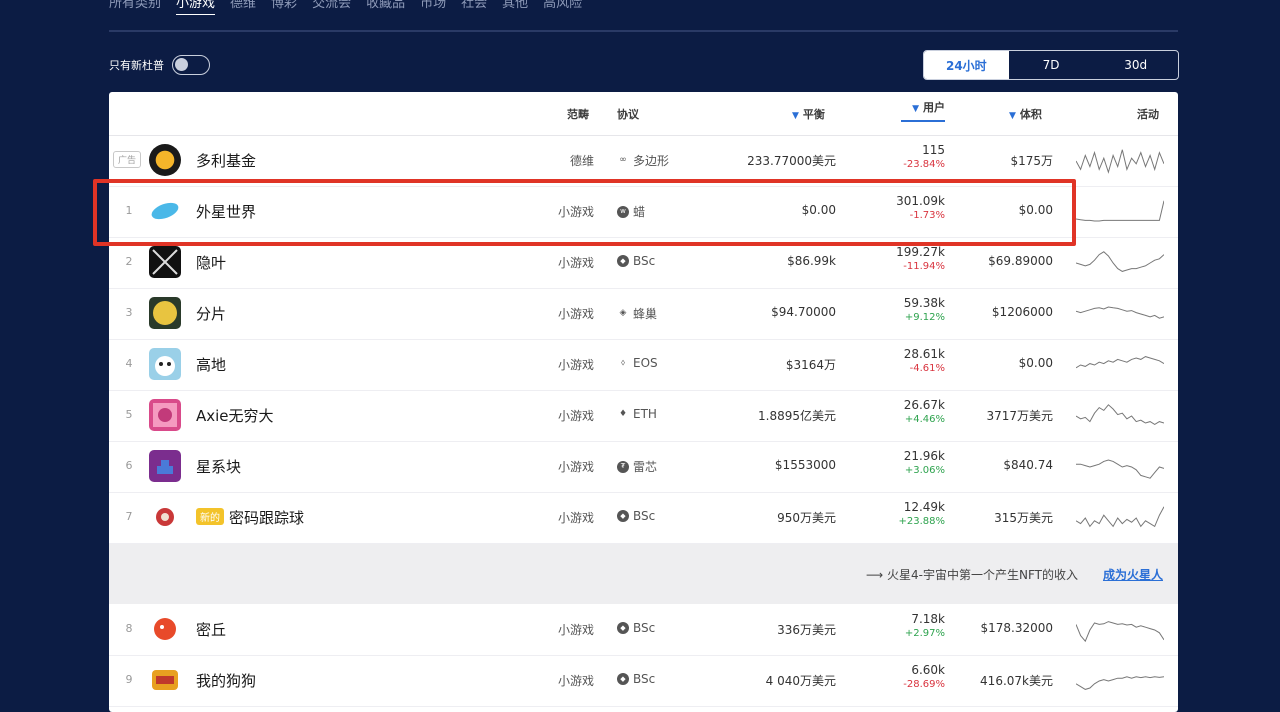  What do you see at coordinates (331, 7) in the screenshot?
I see `nav-item: 交流会` at bounding box center [331, 7].